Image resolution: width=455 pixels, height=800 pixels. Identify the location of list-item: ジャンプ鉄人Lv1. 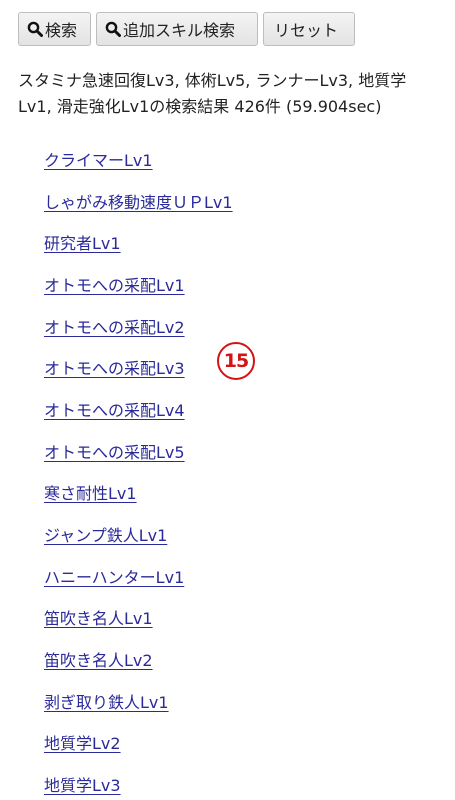
(138, 534).